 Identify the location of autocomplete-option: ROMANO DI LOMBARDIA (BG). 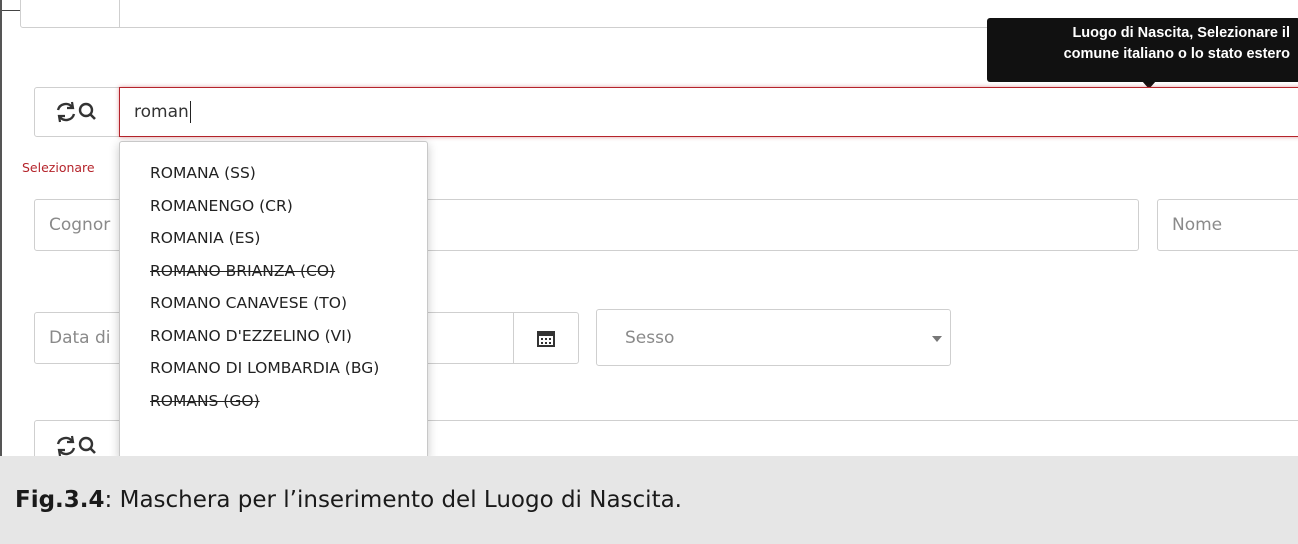
(273, 368).